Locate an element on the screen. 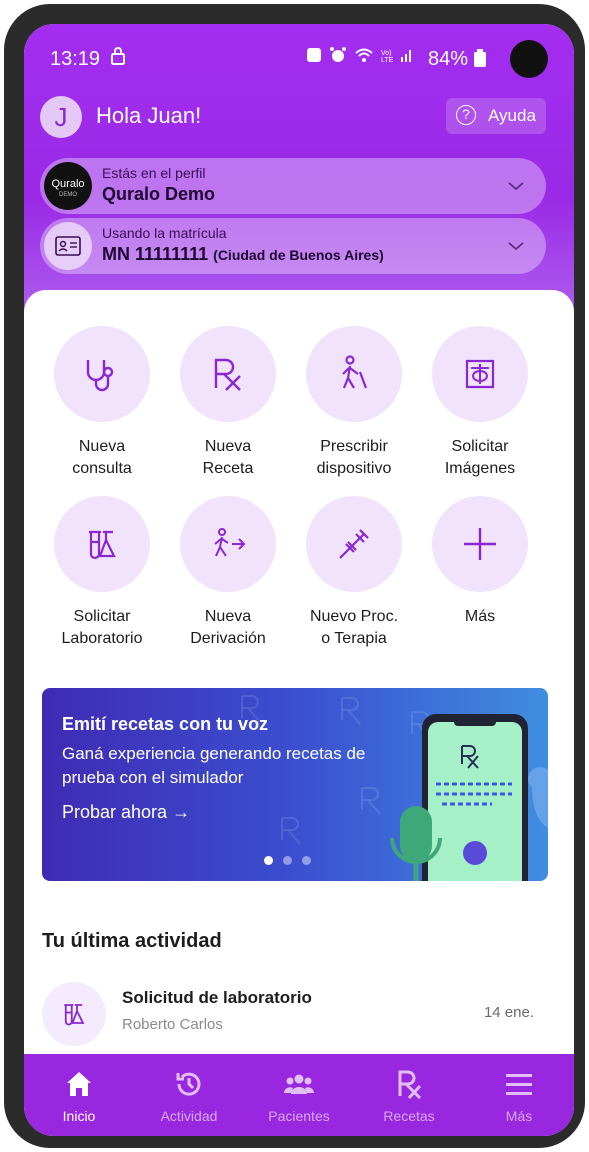  profile-name: Quralo Demo is located at coordinates (159, 194).